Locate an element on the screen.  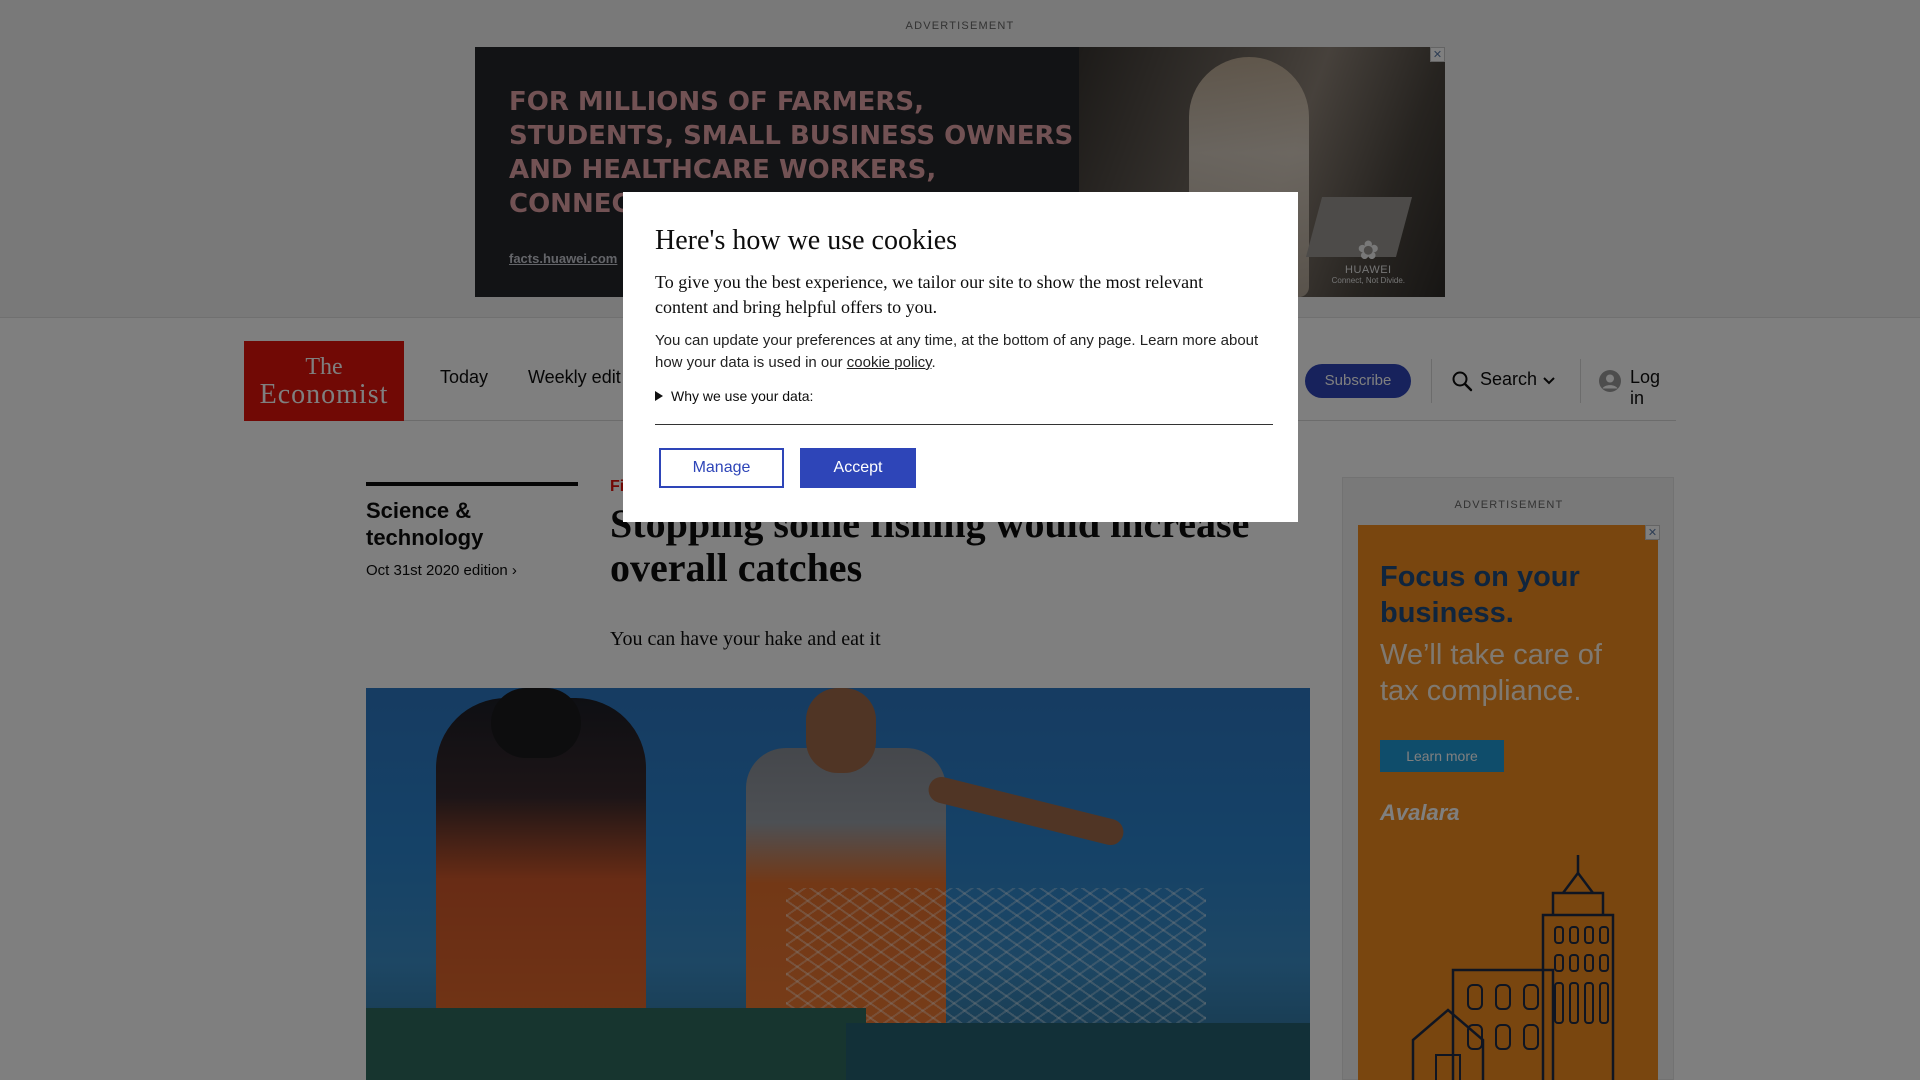
disclosure-triangle-icon is located at coordinates (659, 396).